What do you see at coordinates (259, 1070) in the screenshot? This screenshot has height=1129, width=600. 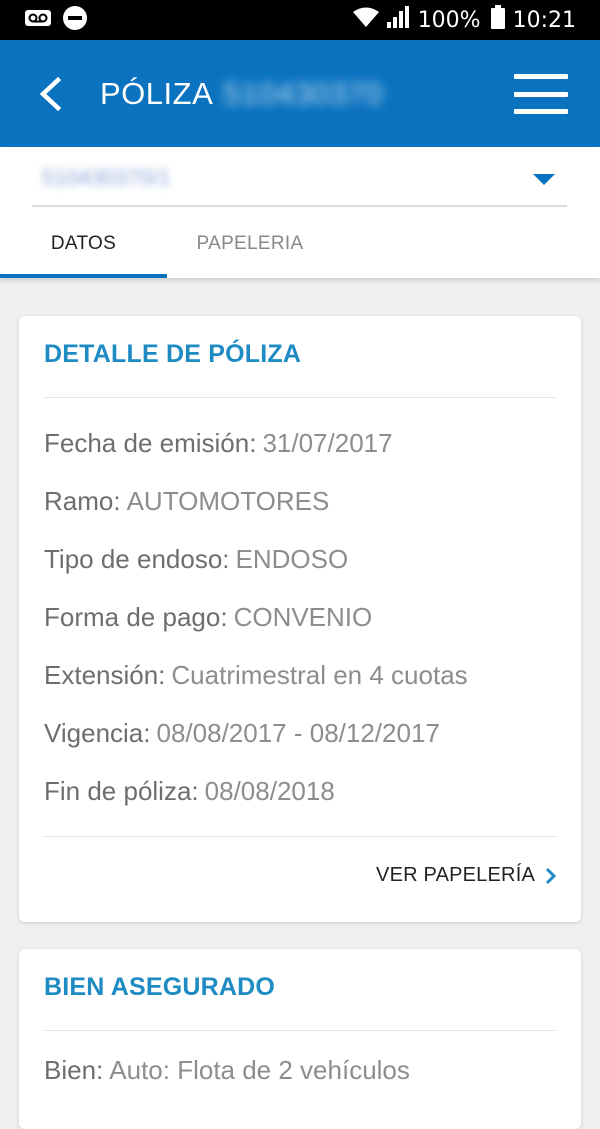 I see `detail-value: Auto: Flota de 2 vehículos` at bounding box center [259, 1070].